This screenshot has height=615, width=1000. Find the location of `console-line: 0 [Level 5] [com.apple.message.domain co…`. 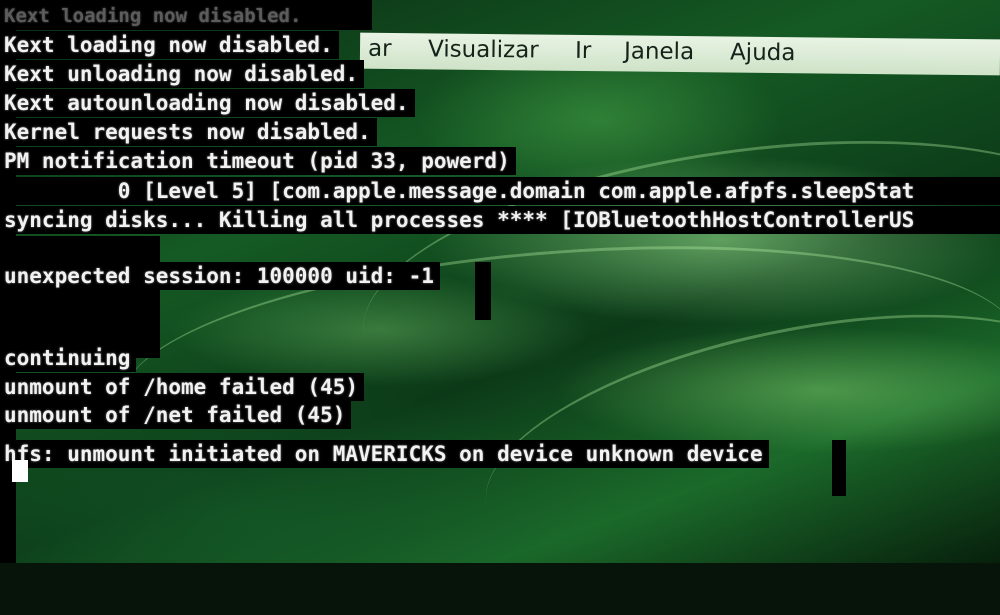

console-line: 0 [Level 5] [com.apple.message.domain co… is located at coordinates (500, 191).